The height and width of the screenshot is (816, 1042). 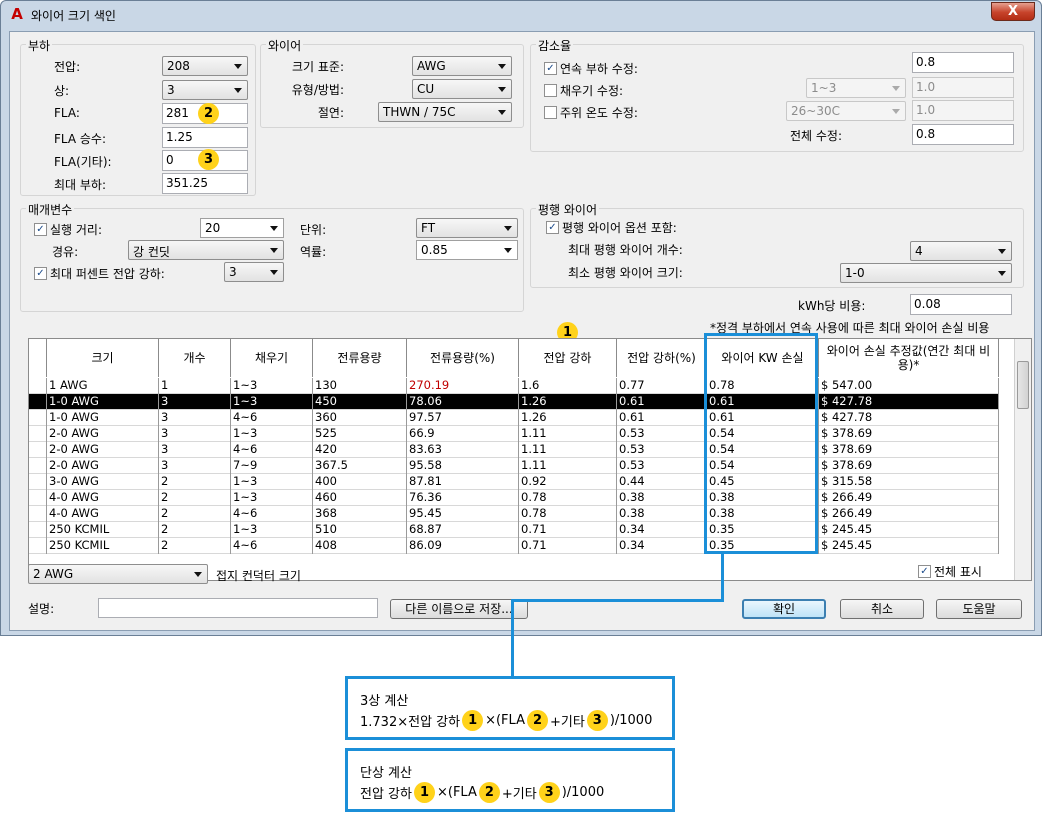 I want to click on ambient-input: 1.0, so click(x=963, y=110).